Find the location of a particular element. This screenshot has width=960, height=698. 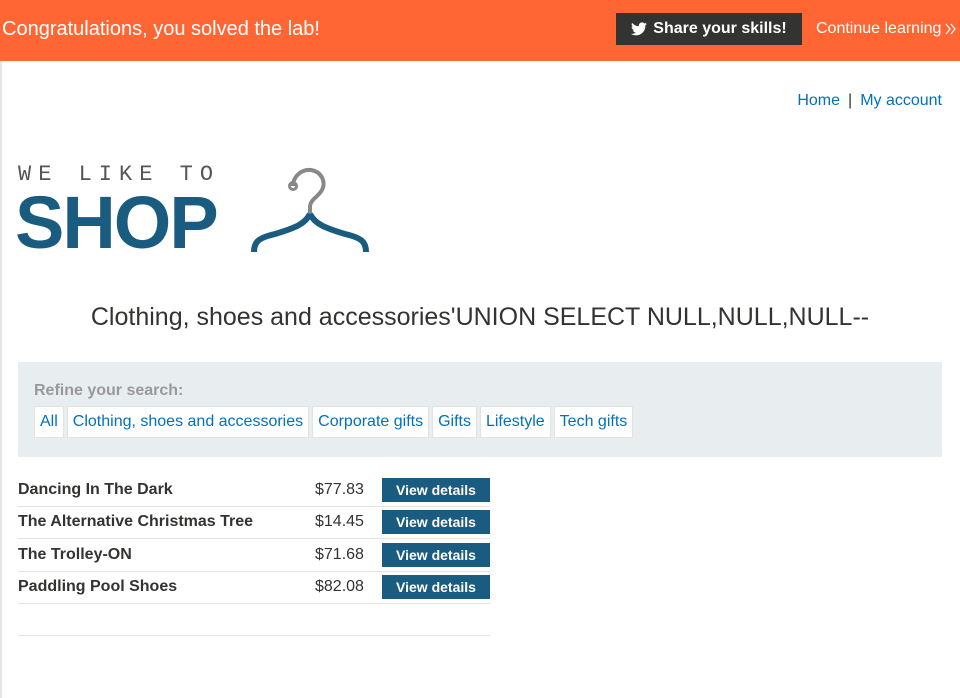

shop-logo: WE LIKE TO SHOP is located at coordinates (192, 210).